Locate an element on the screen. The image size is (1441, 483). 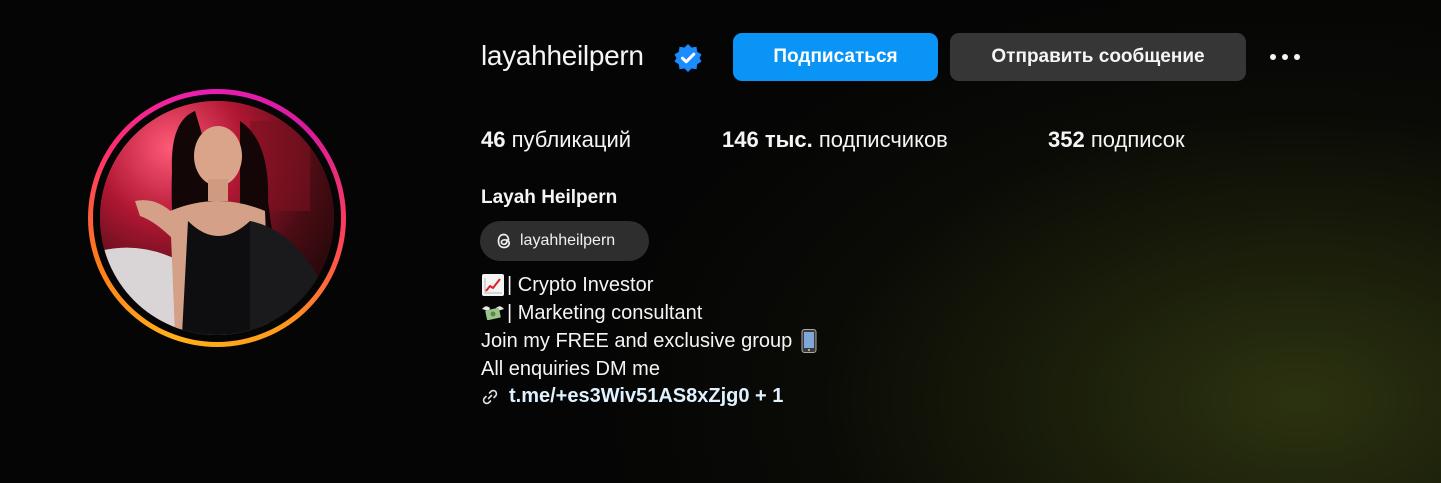
stat-posts: 46 публикаций is located at coordinates (556, 140).